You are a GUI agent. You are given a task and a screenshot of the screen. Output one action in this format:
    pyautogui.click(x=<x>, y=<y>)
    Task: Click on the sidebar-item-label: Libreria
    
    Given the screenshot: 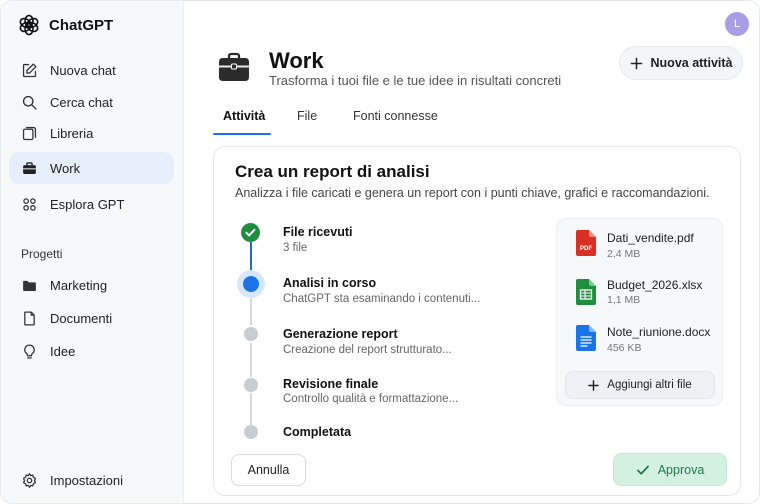 What is the action you would take?
    pyautogui.click(x=72, y=133)
    